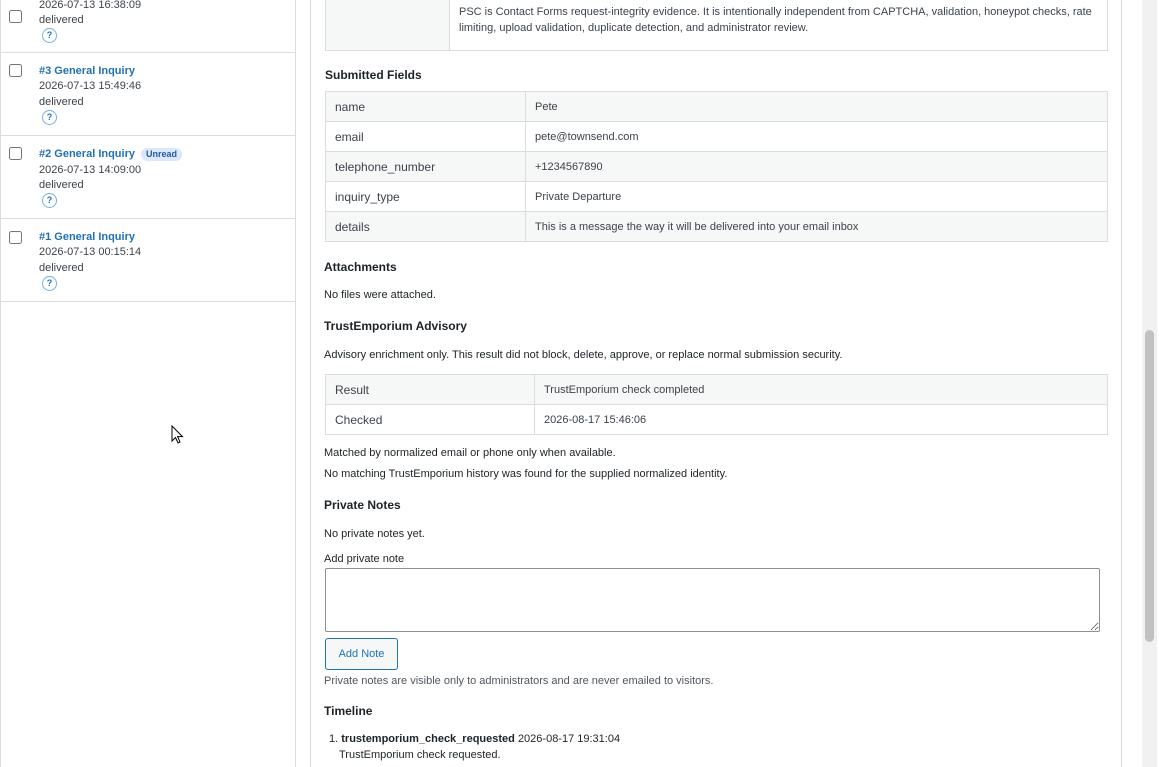  Describe the element at coordinates (177, 434) in the screenshot. I see `mouse-cursor-icon` at that location.